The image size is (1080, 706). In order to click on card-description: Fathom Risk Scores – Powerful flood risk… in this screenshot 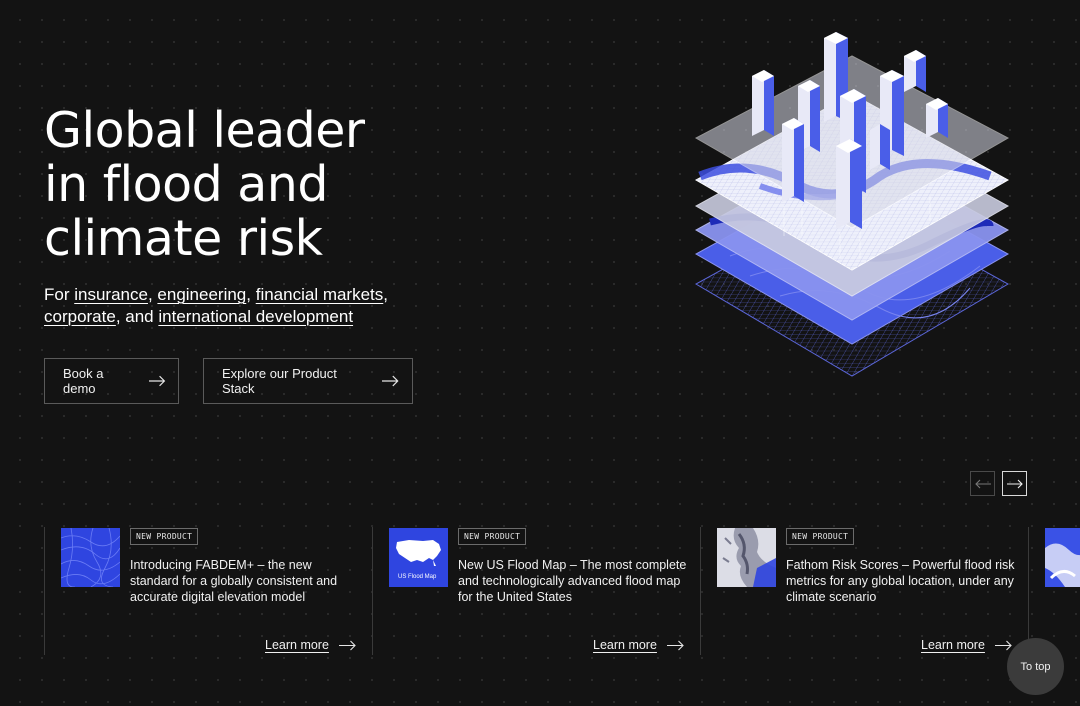, I will do `click(900, 581)`.